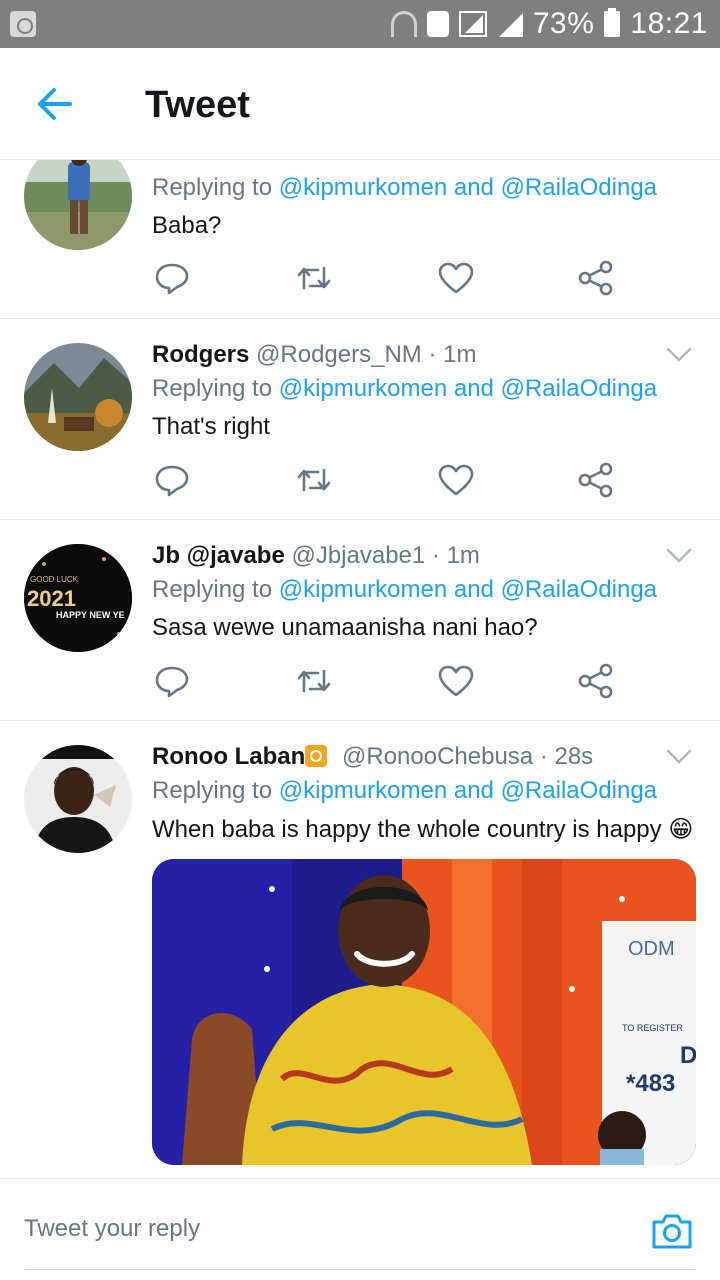  Describe the element at coordinates (23, 24) in the screenshot. I see `notification-icon` at that location.